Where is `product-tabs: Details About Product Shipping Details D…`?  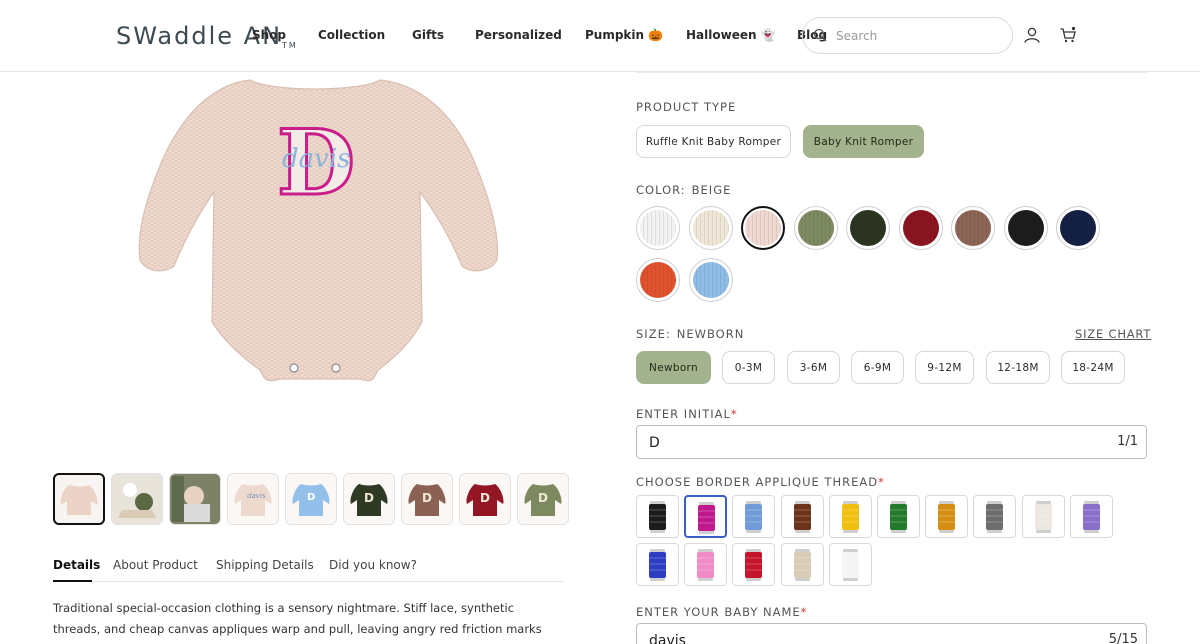 product-tabs: Details About Product Shipping Details D… is located at coordinates (308, 569).